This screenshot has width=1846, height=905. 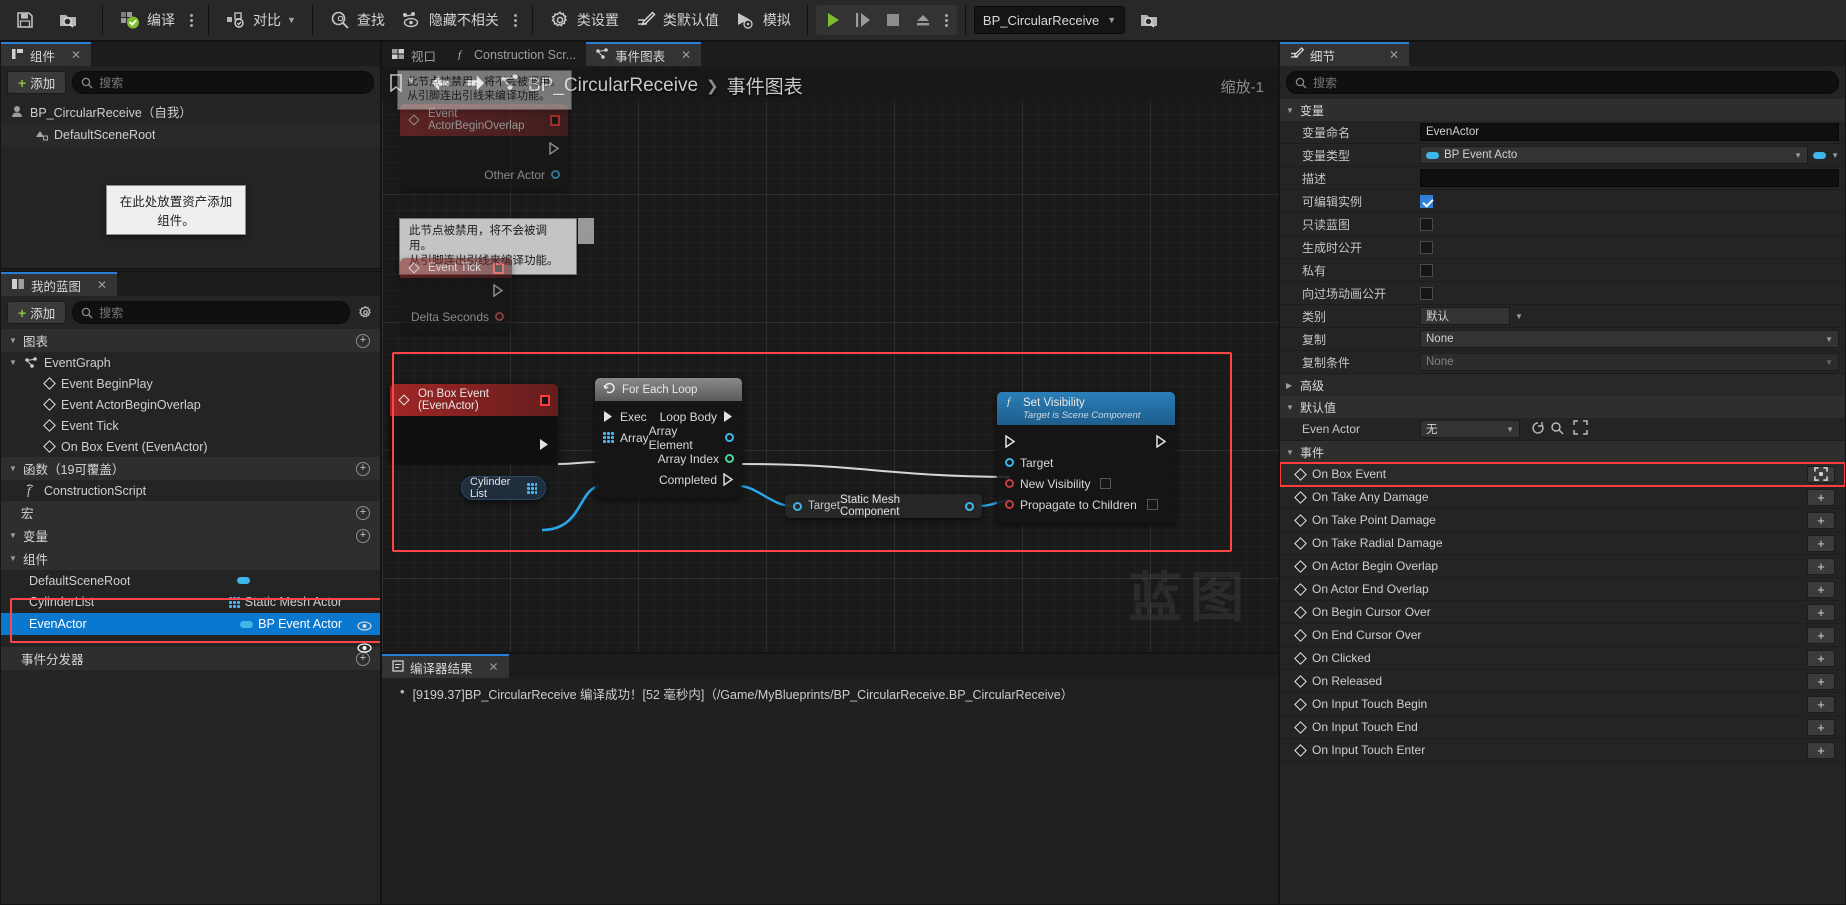 What do you see at coordinates (1821, 474) in the screenshot?
I see `goto-event-button` at bounding box center [1821, 474].